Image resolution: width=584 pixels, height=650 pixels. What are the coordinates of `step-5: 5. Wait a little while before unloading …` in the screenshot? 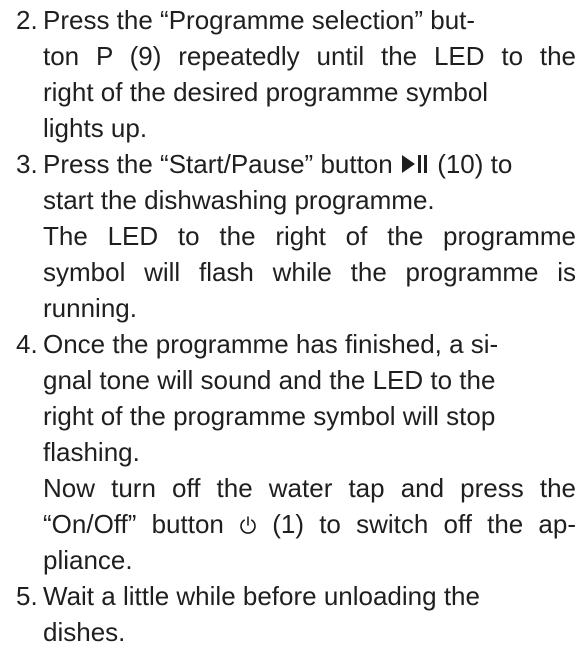 It's located at (296, 614).